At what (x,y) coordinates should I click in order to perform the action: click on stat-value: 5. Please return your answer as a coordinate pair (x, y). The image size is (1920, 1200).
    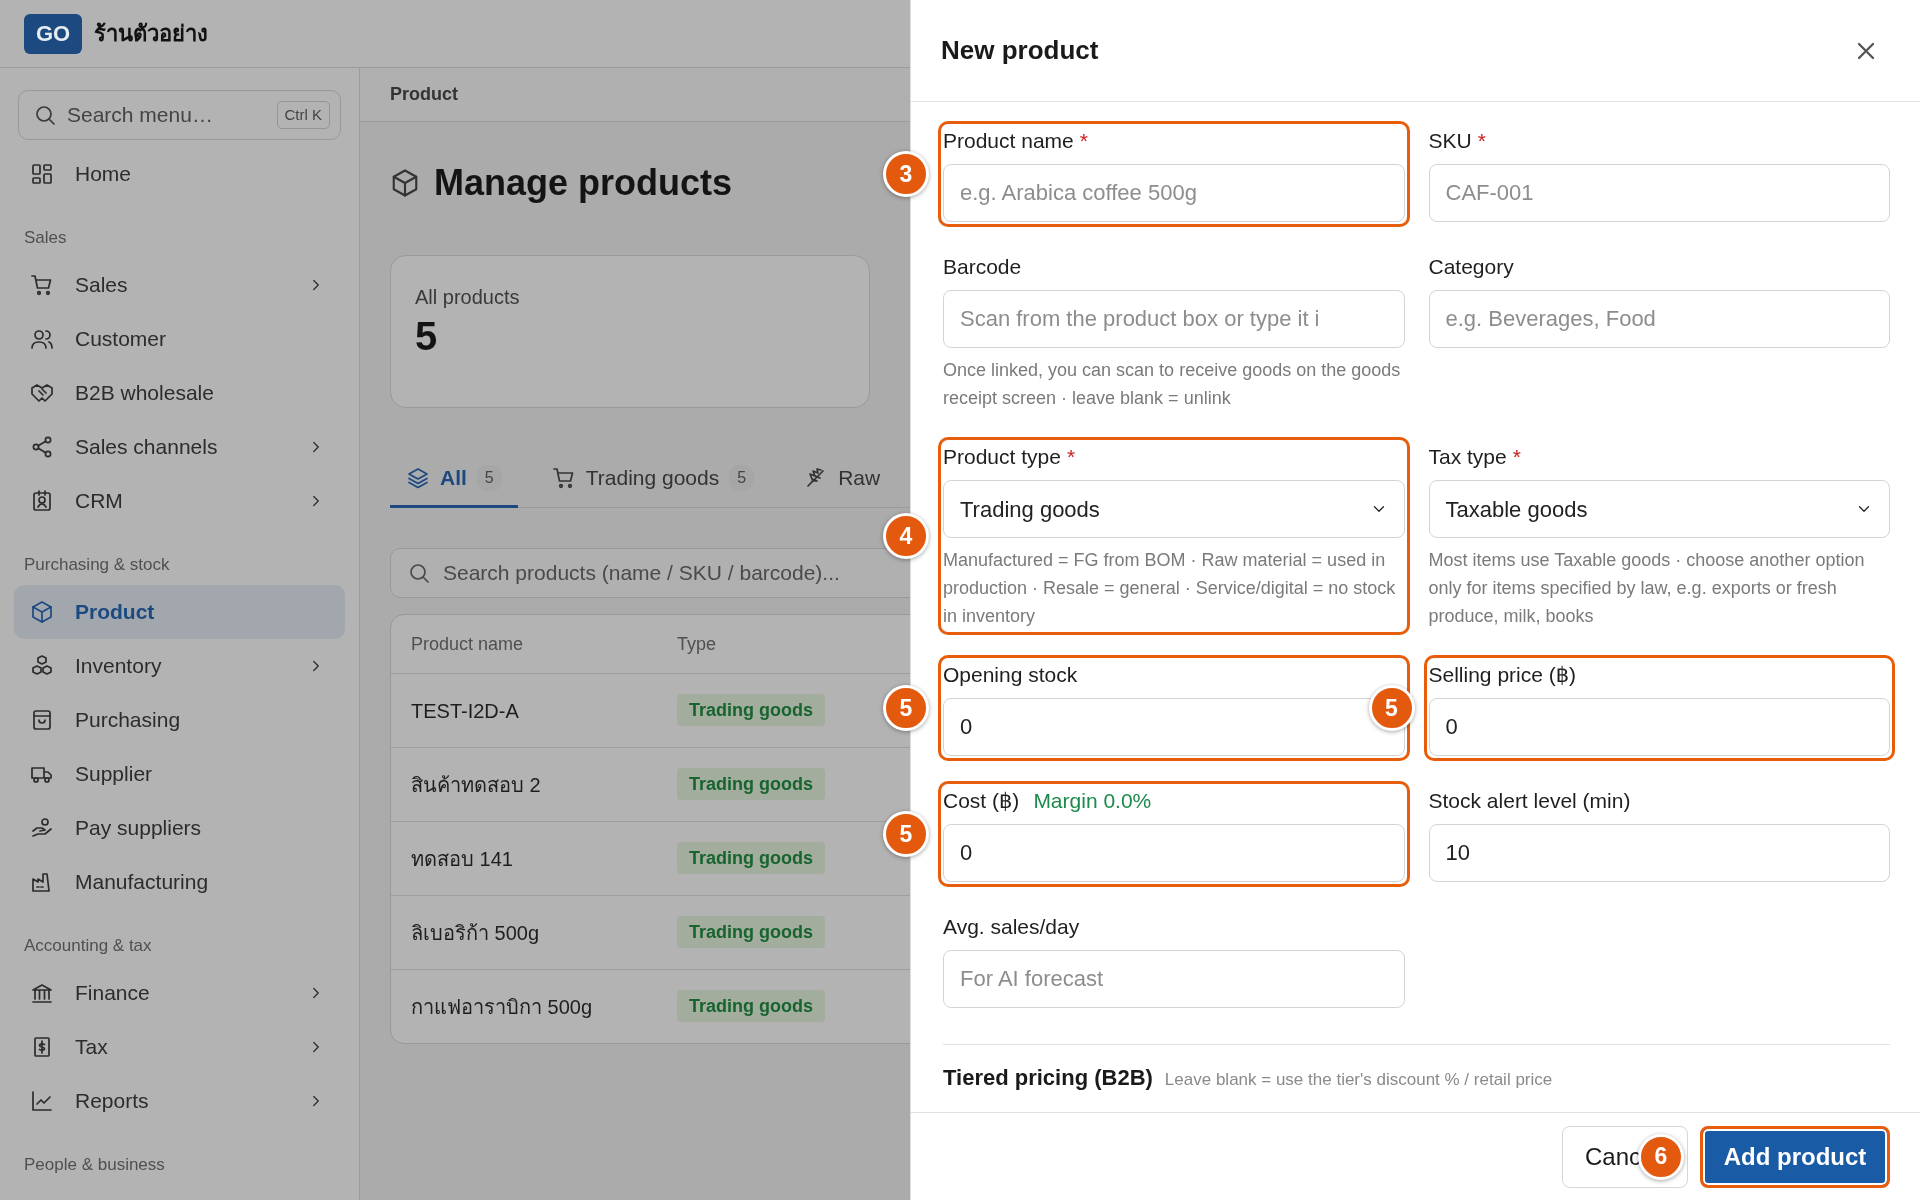
    Looking at the image, I should click on (427, 336).